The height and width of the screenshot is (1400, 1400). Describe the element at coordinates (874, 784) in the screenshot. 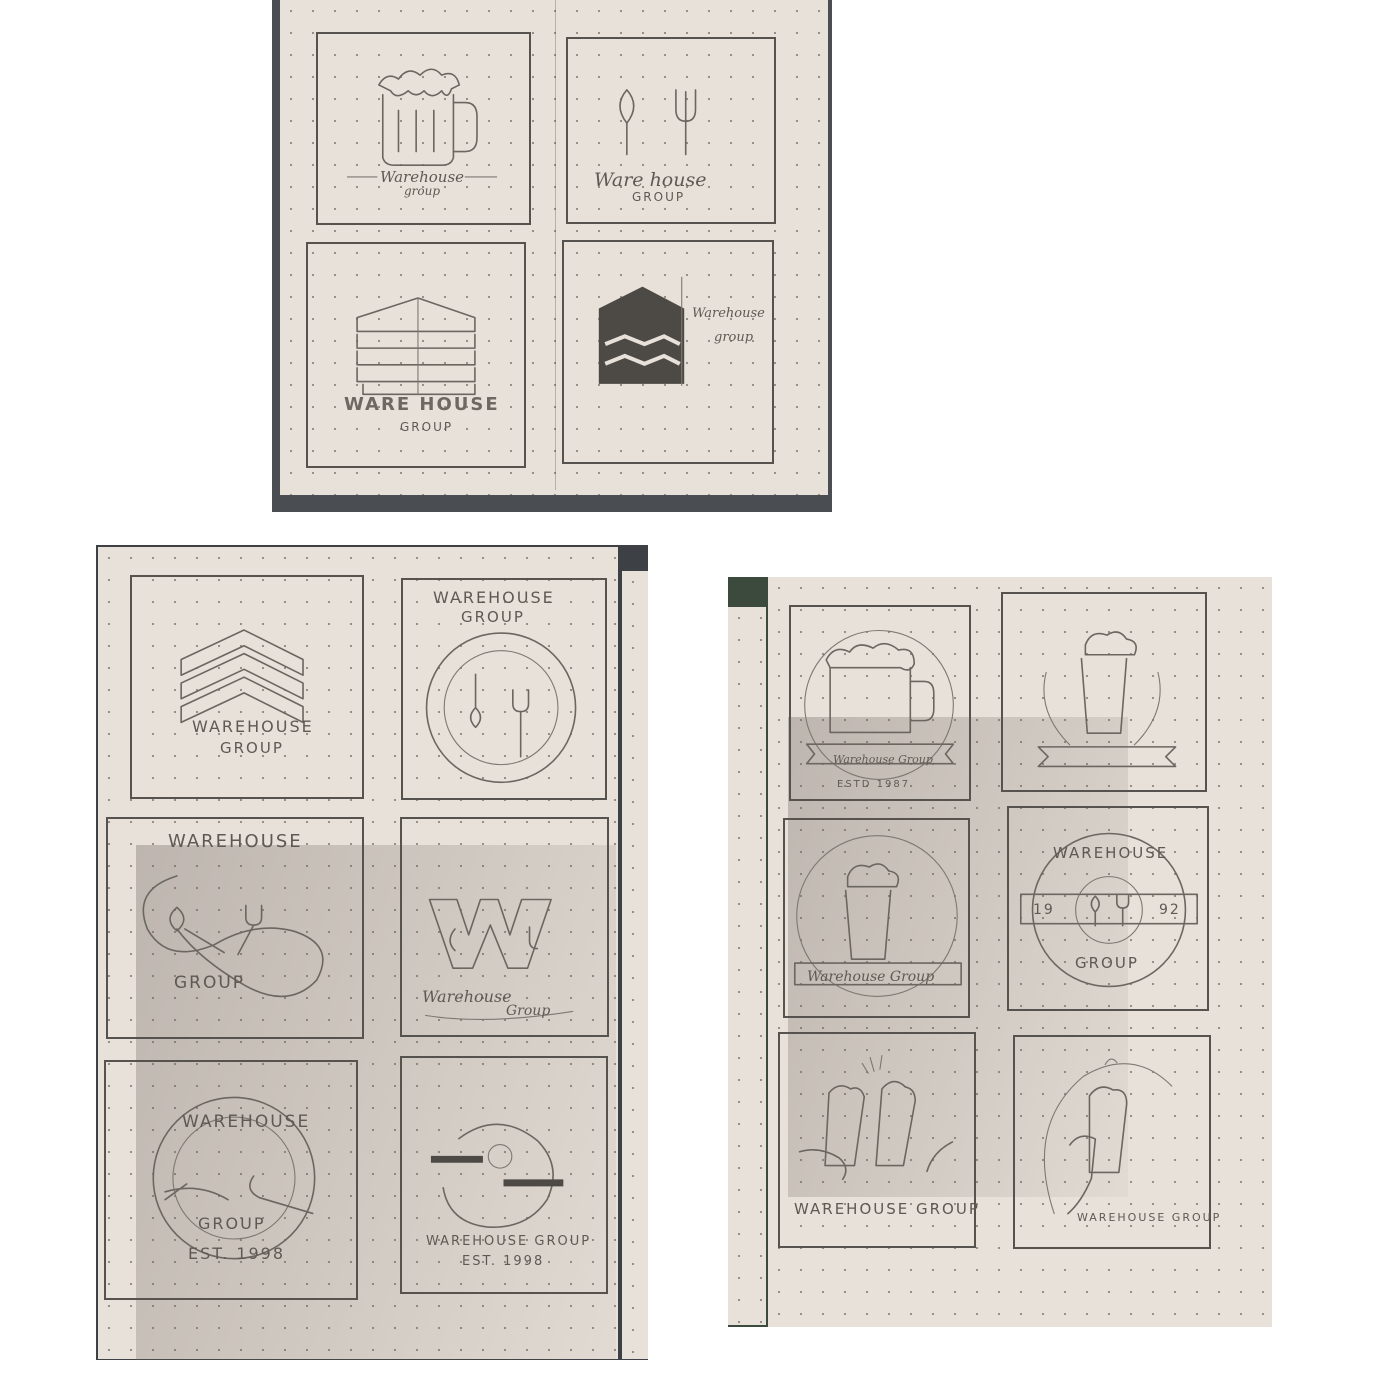

I see `sketch-tagline: ESTD 1987` at that location.